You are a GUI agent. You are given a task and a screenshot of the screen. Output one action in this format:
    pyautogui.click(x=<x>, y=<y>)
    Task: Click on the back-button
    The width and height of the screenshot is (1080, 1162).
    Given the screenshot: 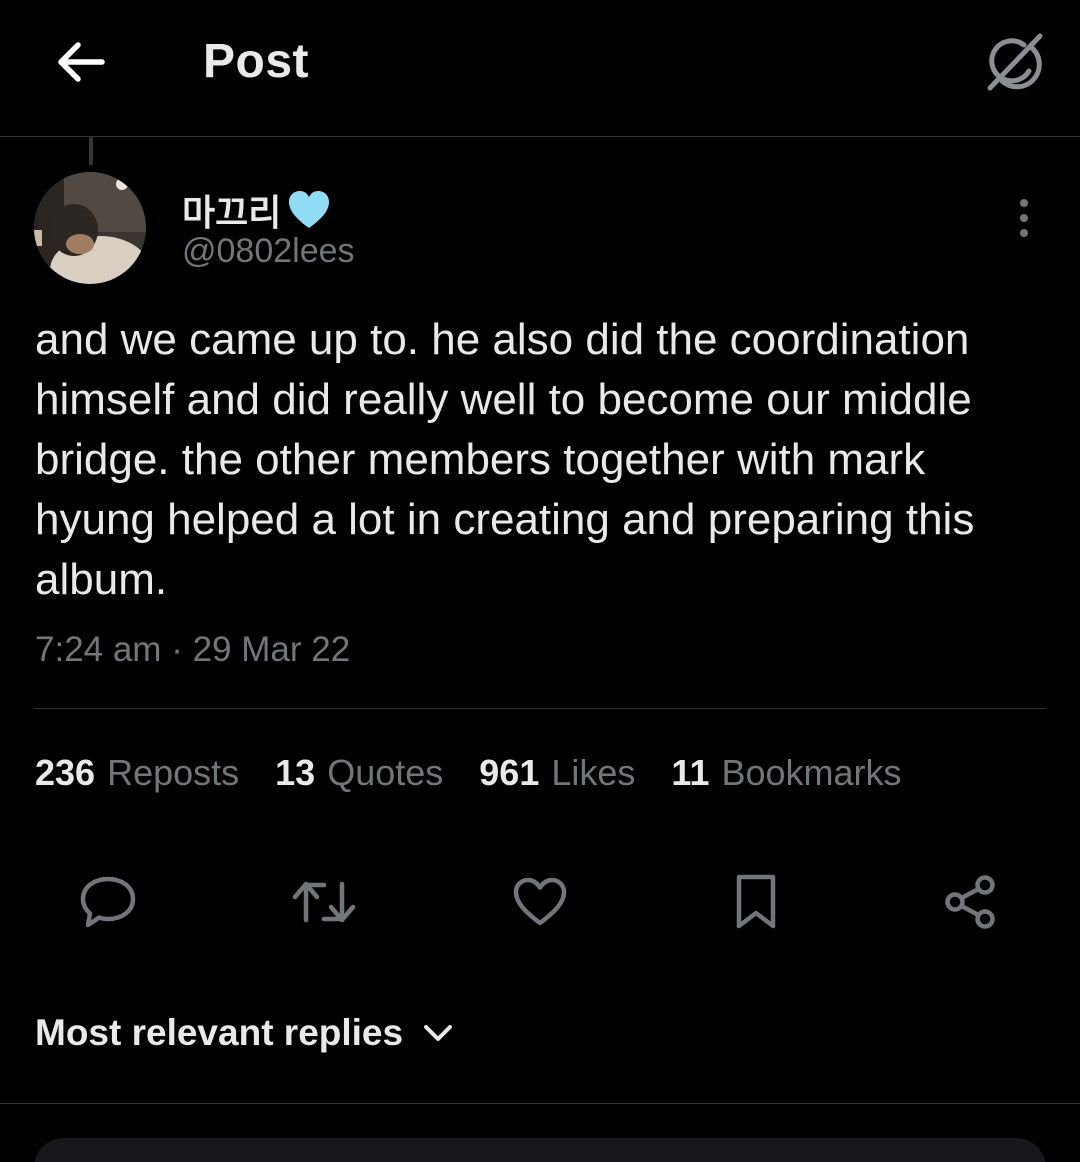 What is the action you would take?
    pyautogui.click(x=80, y=62)
    